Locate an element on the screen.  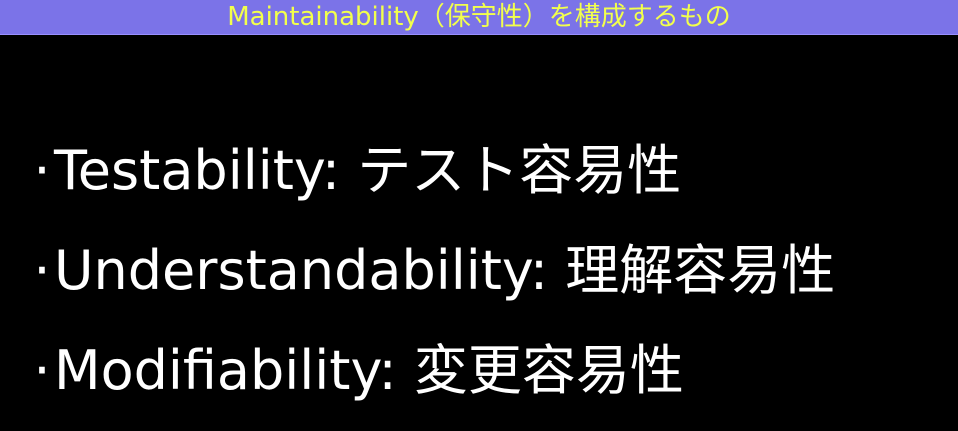
bullet-item-understandability: ·Understandability: 理解容易性 is located at coordinates (432, 271).